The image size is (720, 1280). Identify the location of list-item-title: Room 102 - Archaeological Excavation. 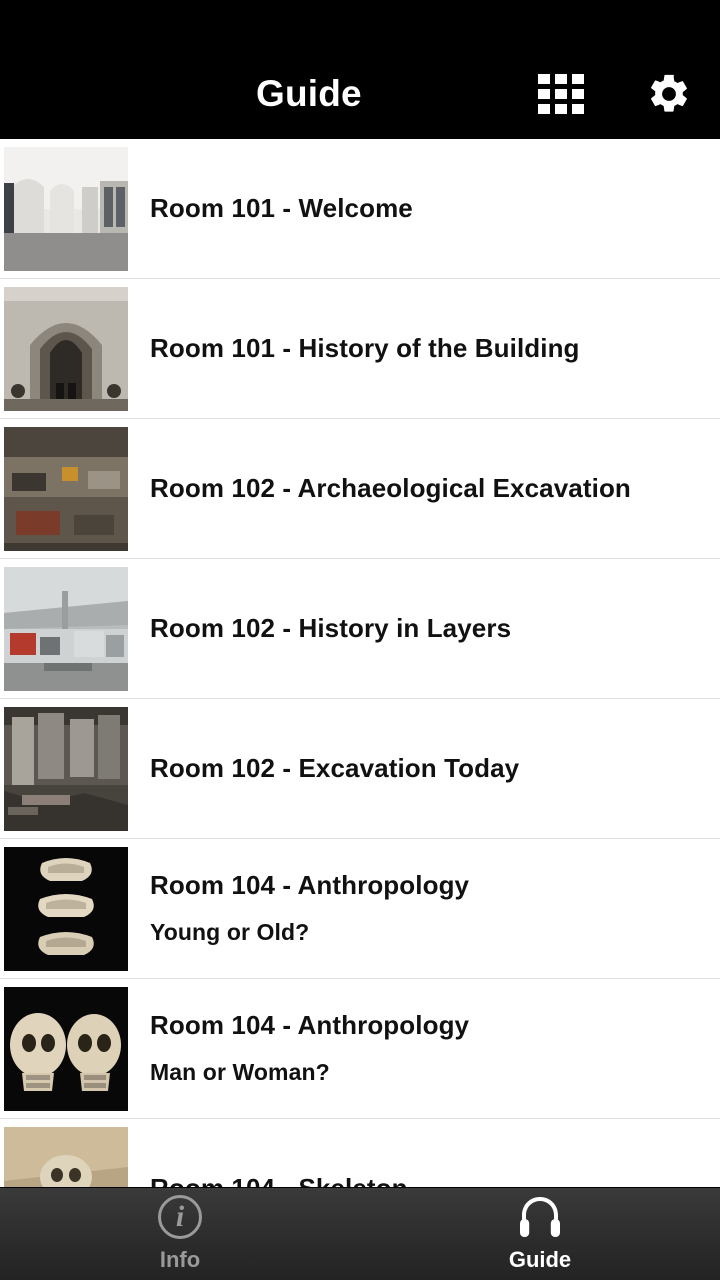
(390, 487).